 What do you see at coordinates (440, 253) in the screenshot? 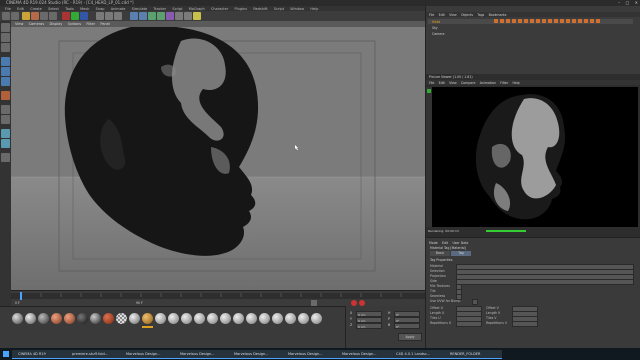
I see `tab-basic: Basic` at bounding box center [440, 253].